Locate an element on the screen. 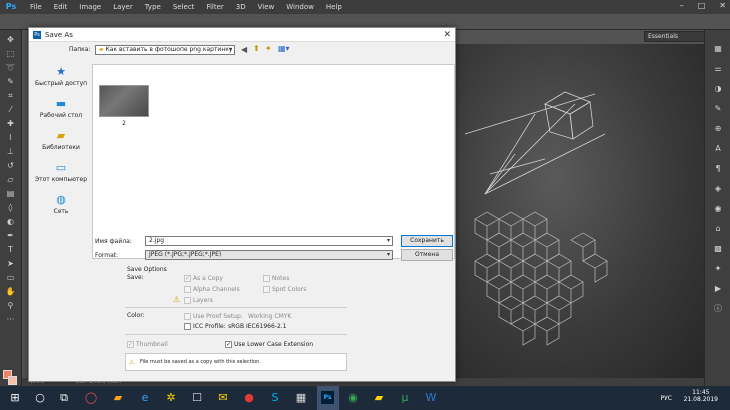 This screenshot has width=730, height=410. channels-panel-icon: ◉ is located at coordinates (718, 209).